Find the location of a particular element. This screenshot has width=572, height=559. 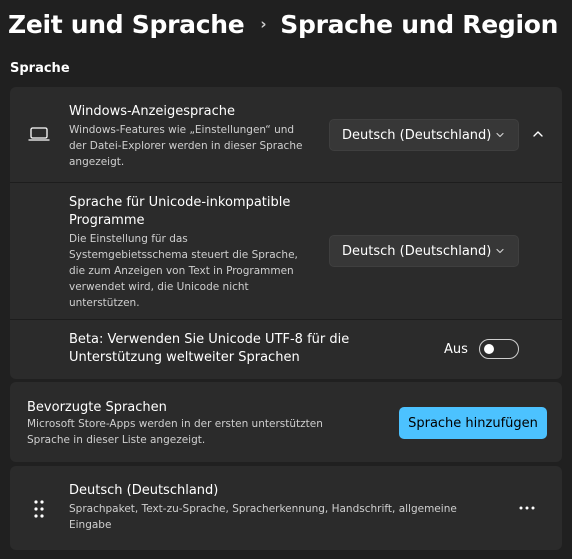

more-options-button is located at coordinates (527, 508).